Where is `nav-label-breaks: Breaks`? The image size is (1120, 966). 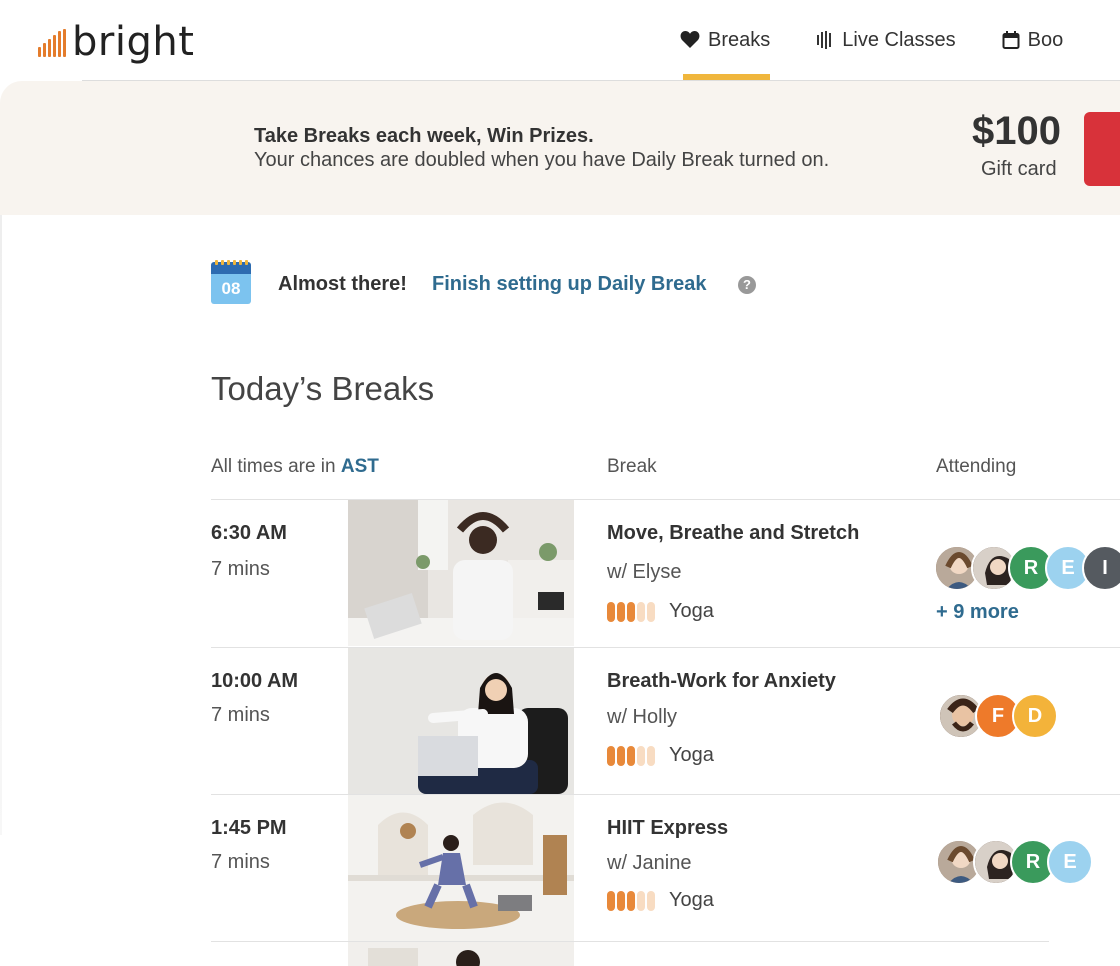 nav-label-breaks: Breaks is located at coordinates (739, 39).